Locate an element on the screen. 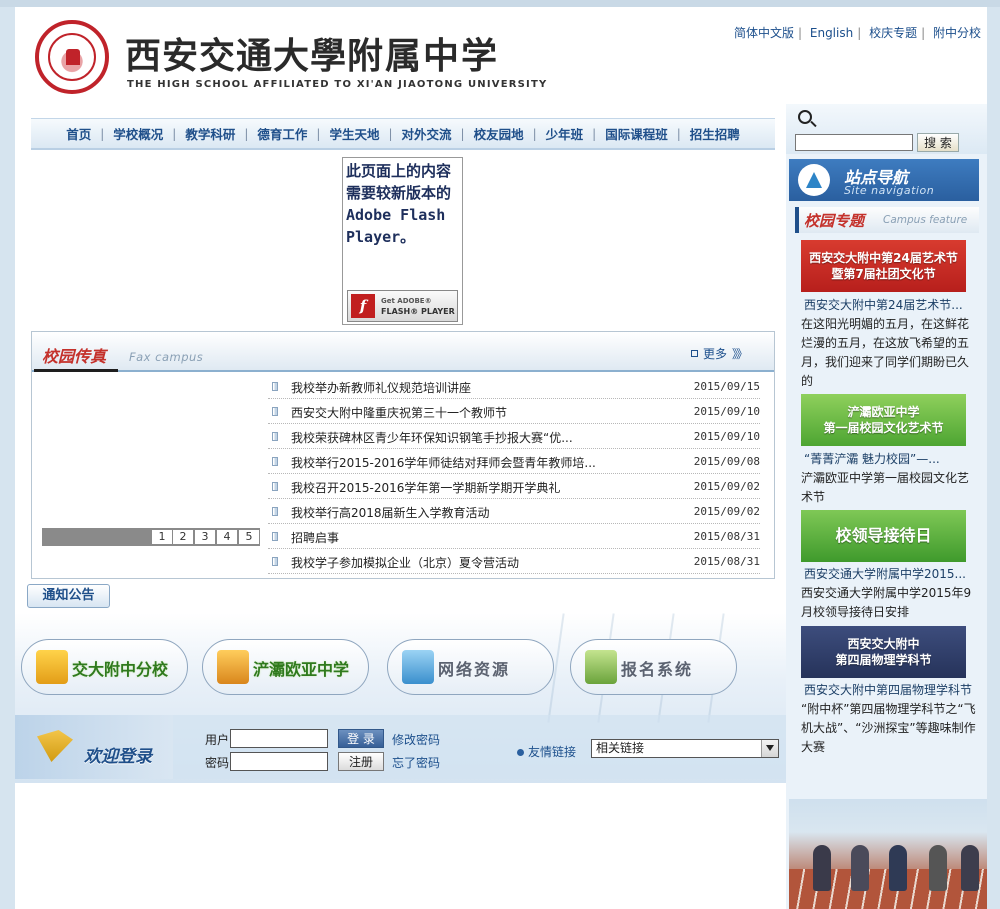  list-item: 我校举办新教师礼仪规范培训讲座 2015/09/15 is located at coordinates (514, 386).